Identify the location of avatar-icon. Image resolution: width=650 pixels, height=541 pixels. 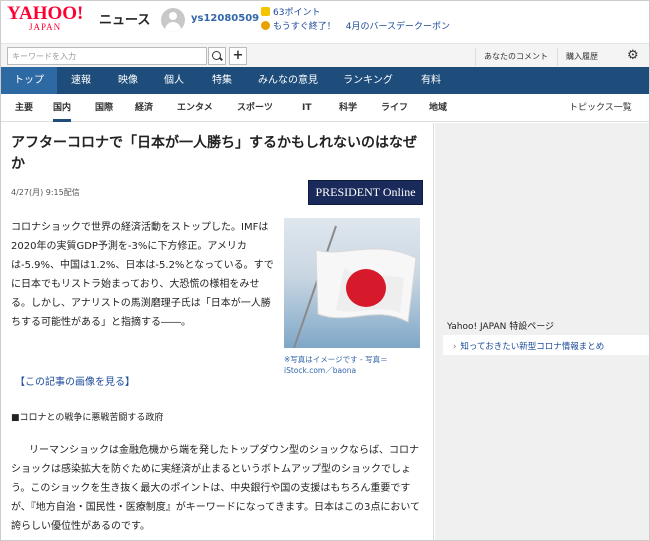
(173, 20).